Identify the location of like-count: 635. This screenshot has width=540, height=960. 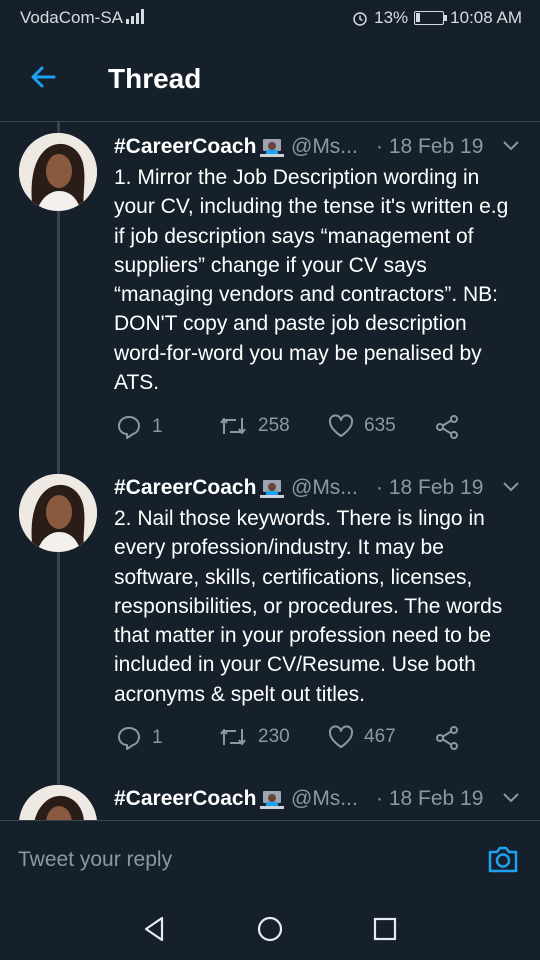
(380, 425).